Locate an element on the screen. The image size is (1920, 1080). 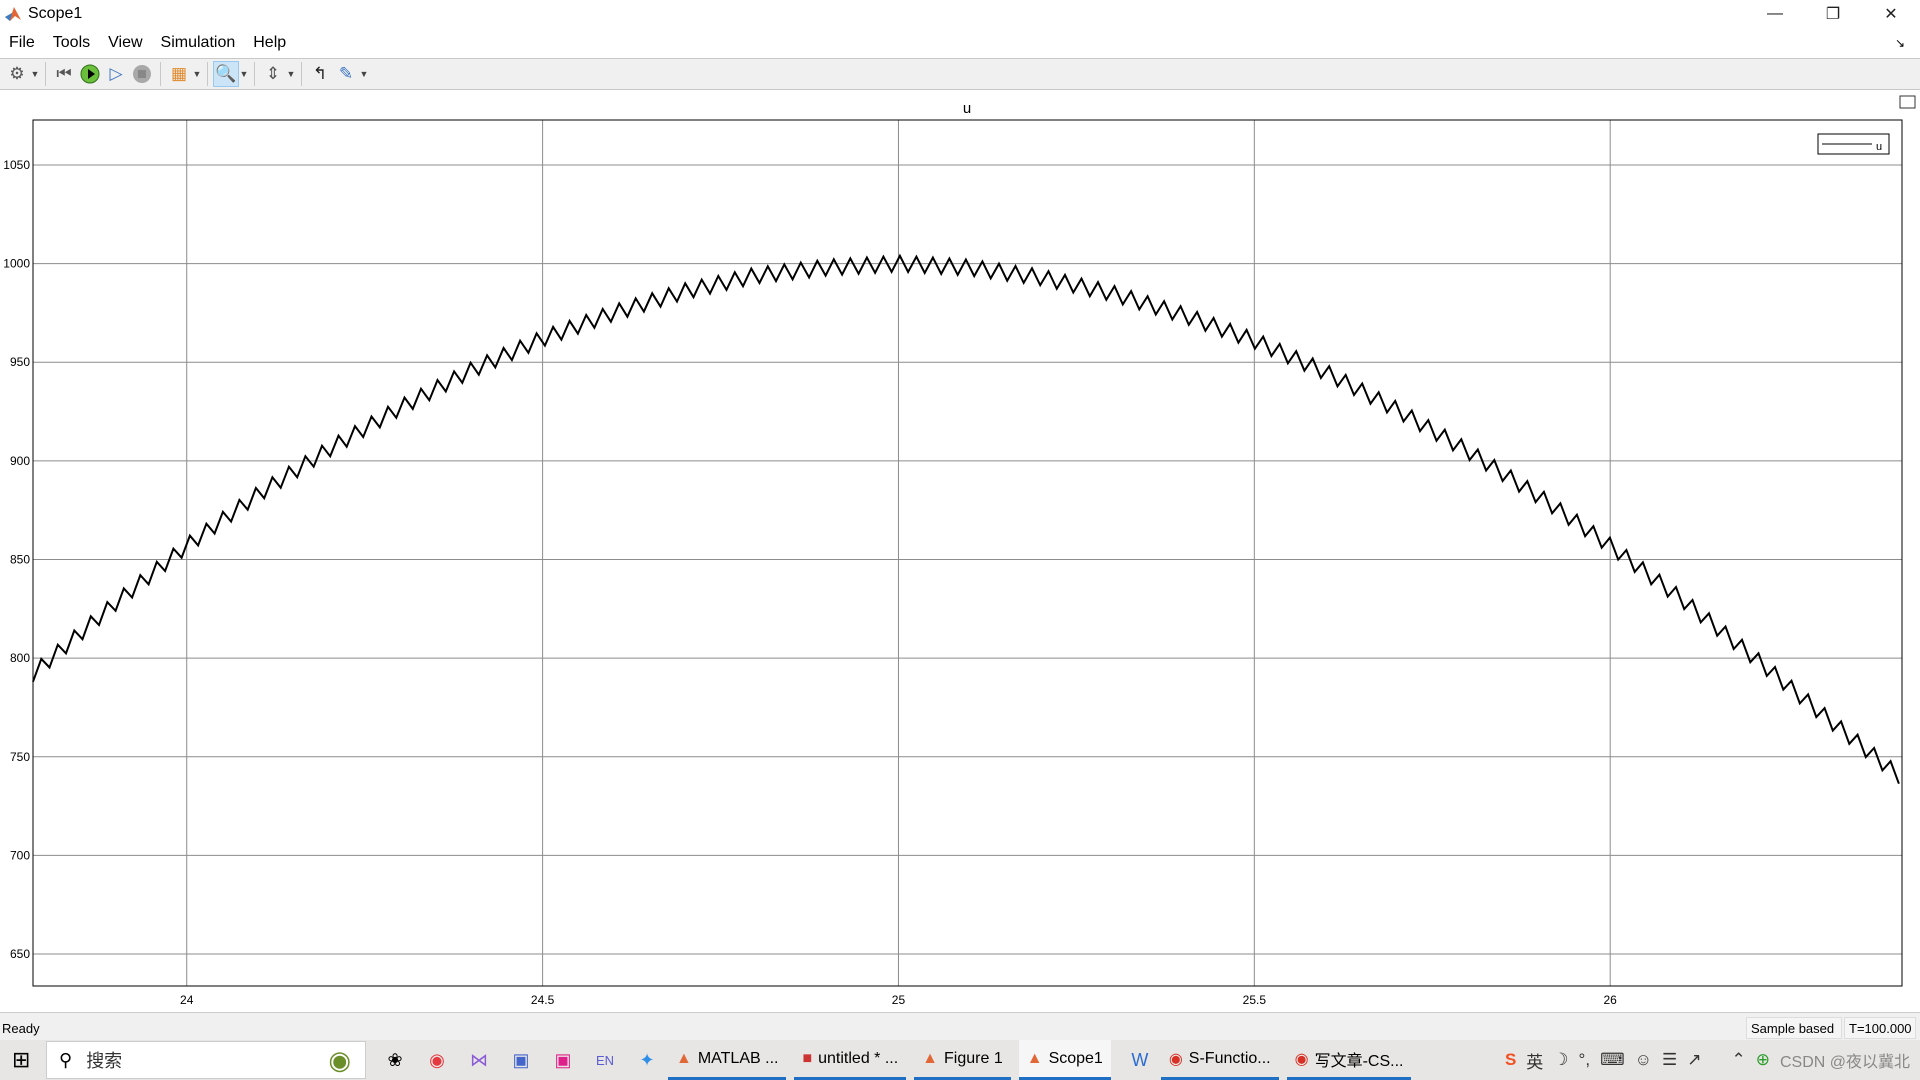
signal-hierarchy-icon: ▦ is located at coordinates (179, 74).